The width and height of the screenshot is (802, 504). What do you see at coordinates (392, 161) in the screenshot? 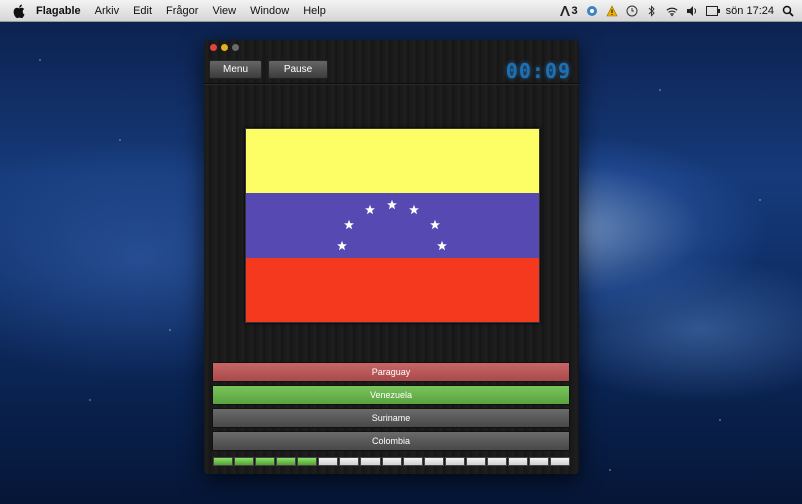
I see `flag-stripe-top` at bounding box center [392, 161].